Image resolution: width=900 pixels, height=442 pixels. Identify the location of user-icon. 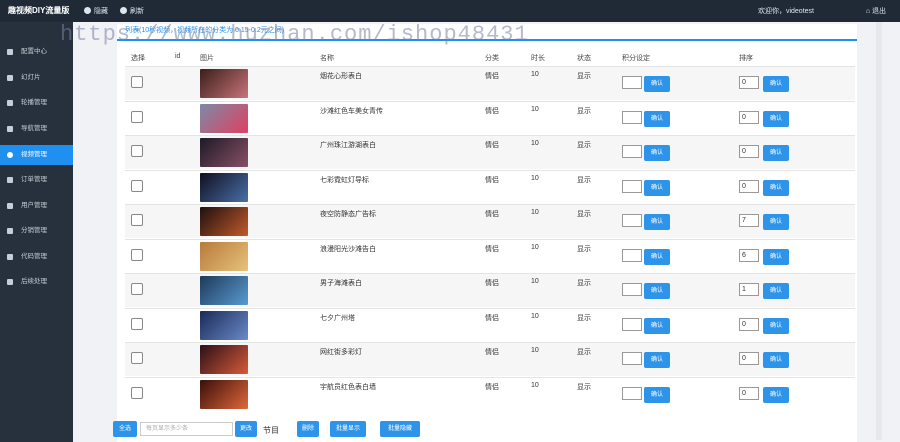
(10, 129).